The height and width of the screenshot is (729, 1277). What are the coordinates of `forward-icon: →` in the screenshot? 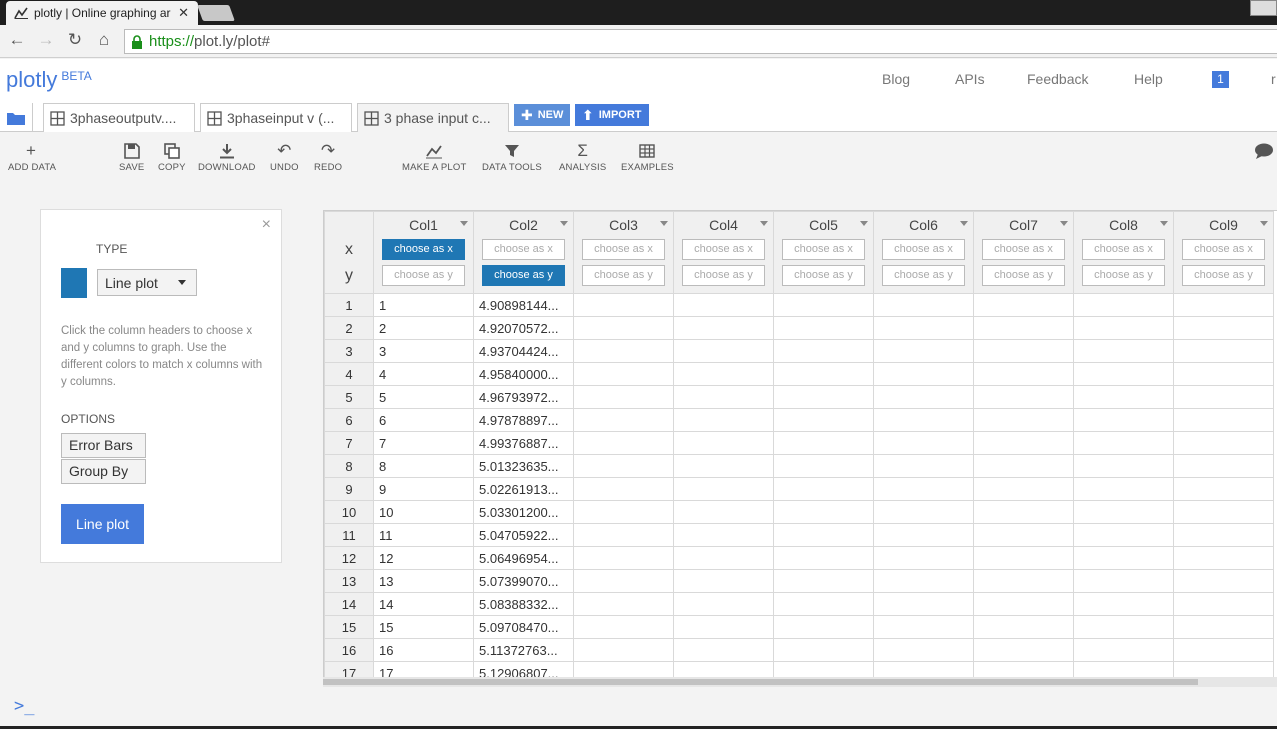 It's located at (46, 40).